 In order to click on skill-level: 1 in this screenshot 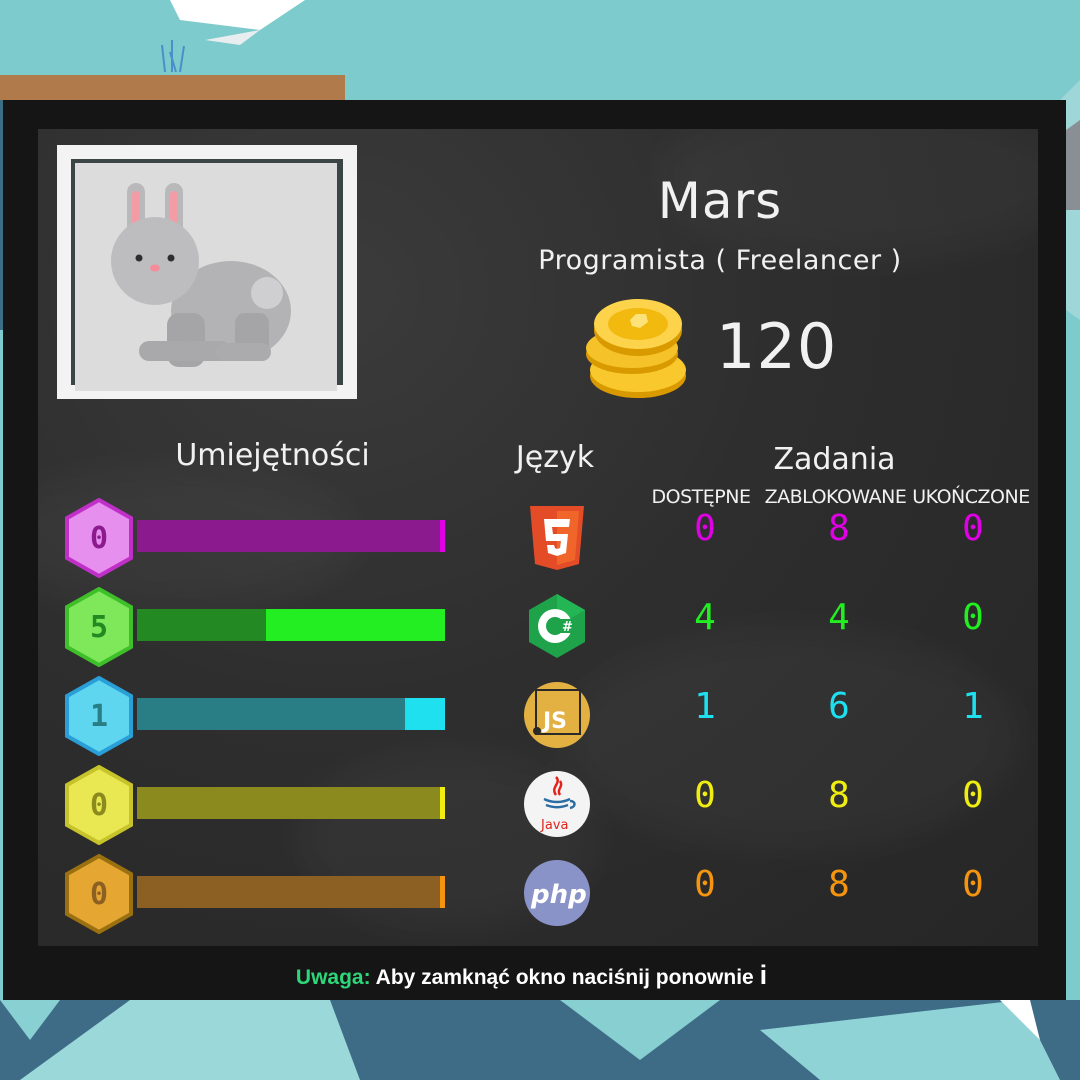, I will do `click(99, 716)`.